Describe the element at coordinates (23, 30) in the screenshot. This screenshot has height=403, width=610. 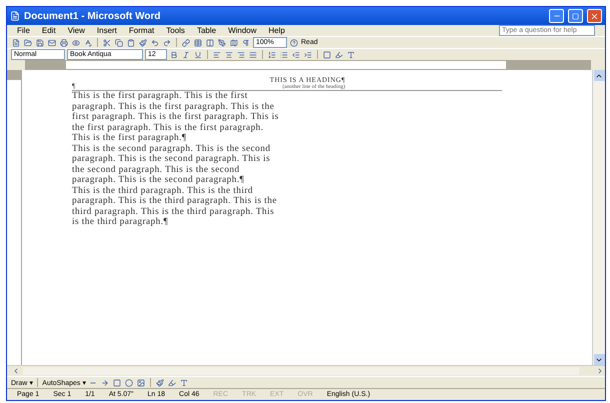
I see `menu-item: File` at that location.